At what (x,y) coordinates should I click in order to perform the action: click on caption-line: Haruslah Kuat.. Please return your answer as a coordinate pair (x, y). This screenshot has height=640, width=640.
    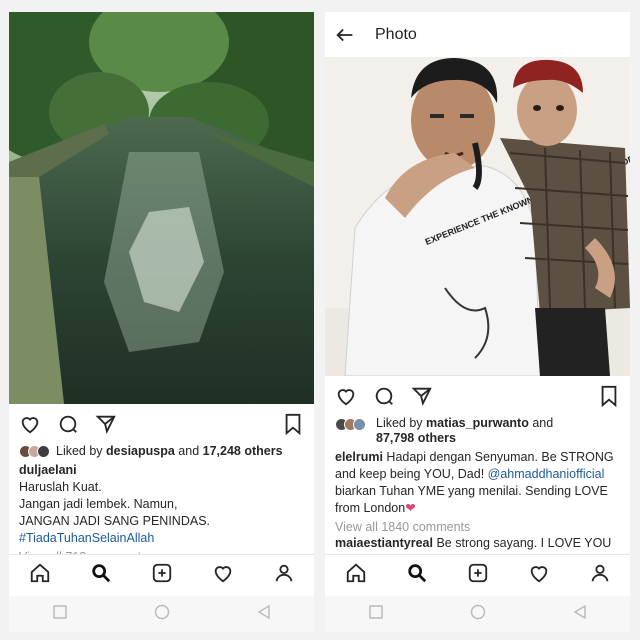
    Looking at the image, I should click on (60, 487).